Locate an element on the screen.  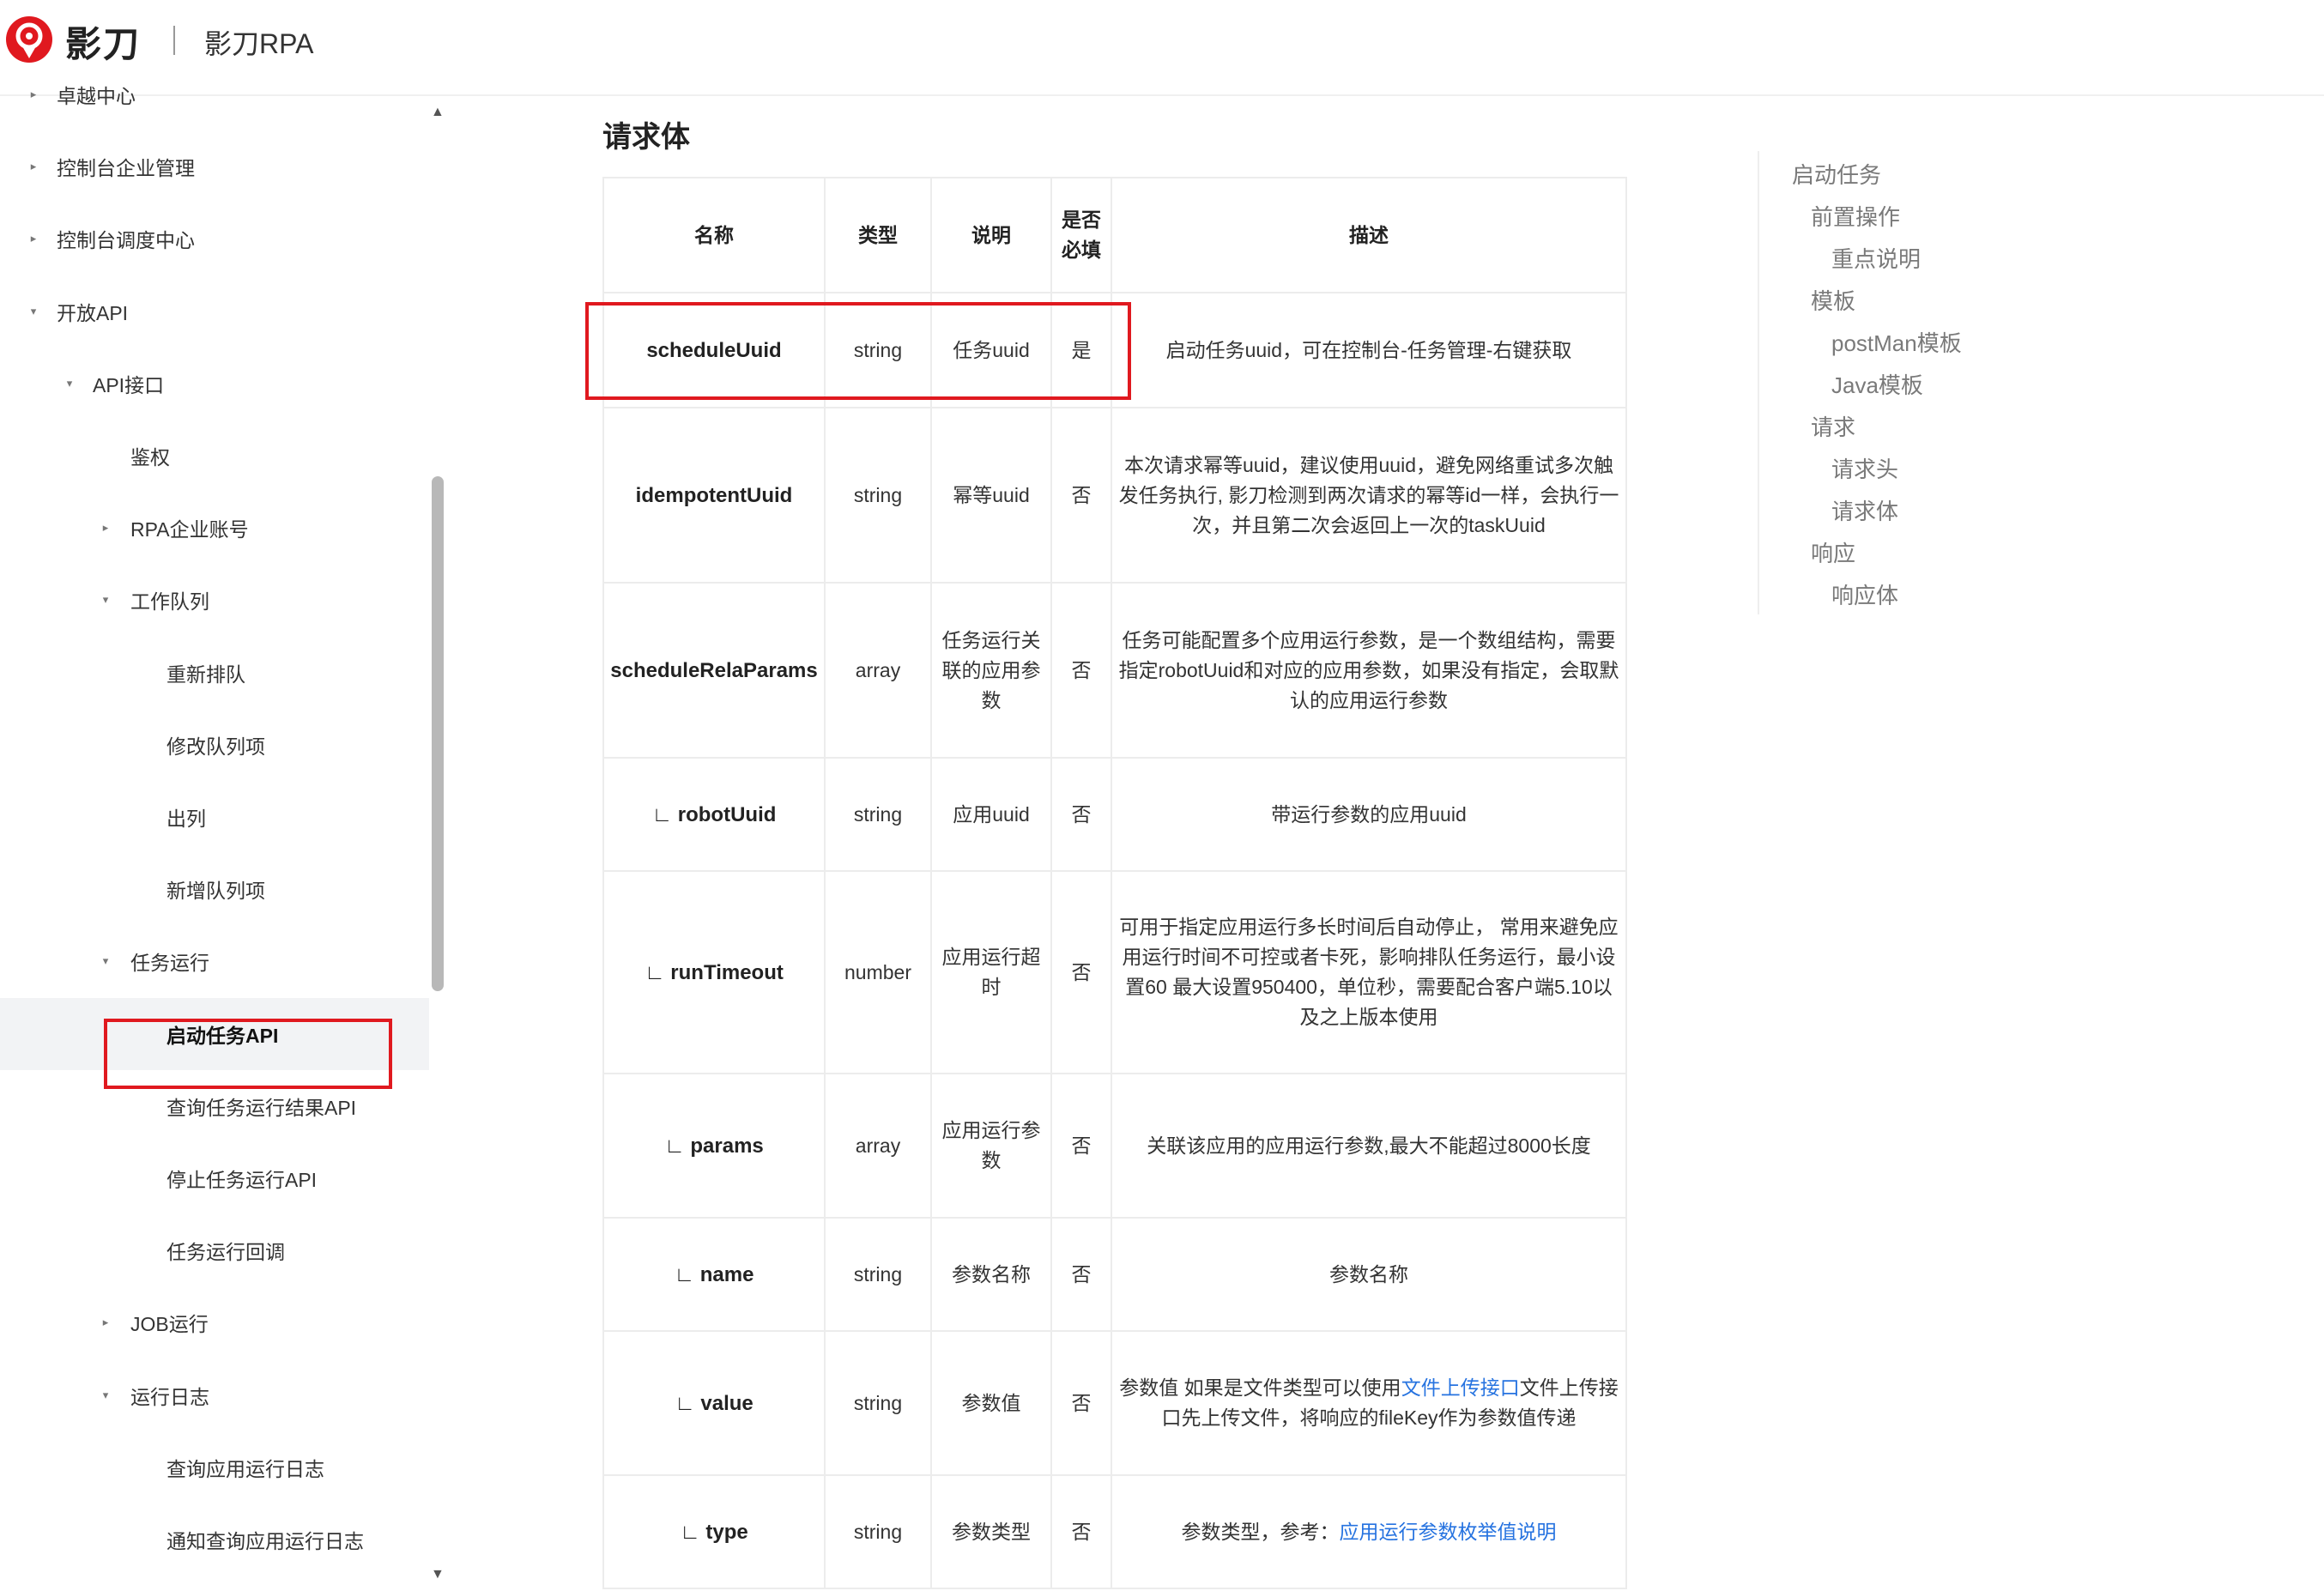
cell-note: 应用运行参数 is located at coordinates (991, 1146).